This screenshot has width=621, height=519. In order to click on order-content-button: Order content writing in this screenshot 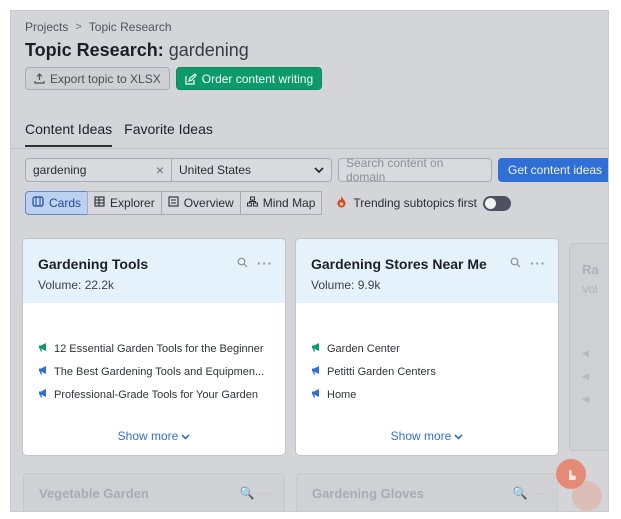, I will do `click(249, 78)`.